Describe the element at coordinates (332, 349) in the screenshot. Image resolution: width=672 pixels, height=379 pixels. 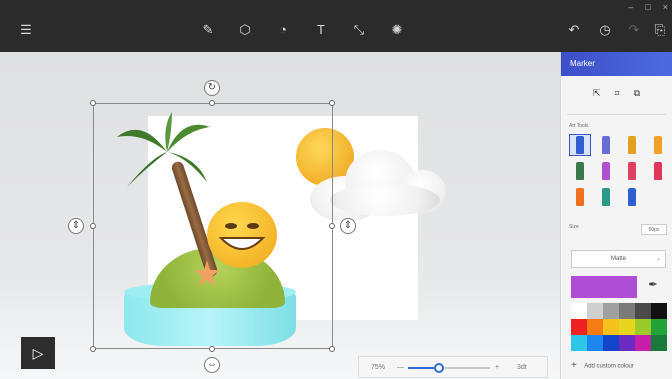
I see `resize-handle-bottom-right` at that location.